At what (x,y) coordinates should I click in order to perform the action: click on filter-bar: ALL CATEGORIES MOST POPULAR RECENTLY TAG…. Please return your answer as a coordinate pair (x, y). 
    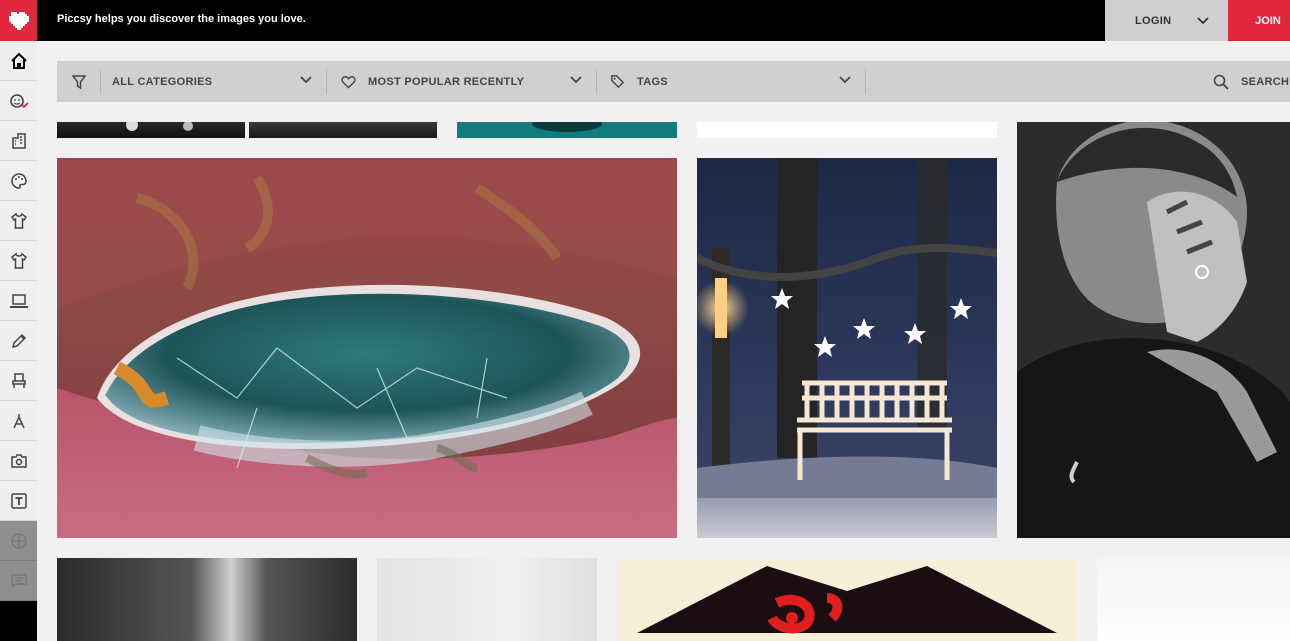
    Looking at the image, I should click on (673, 81).